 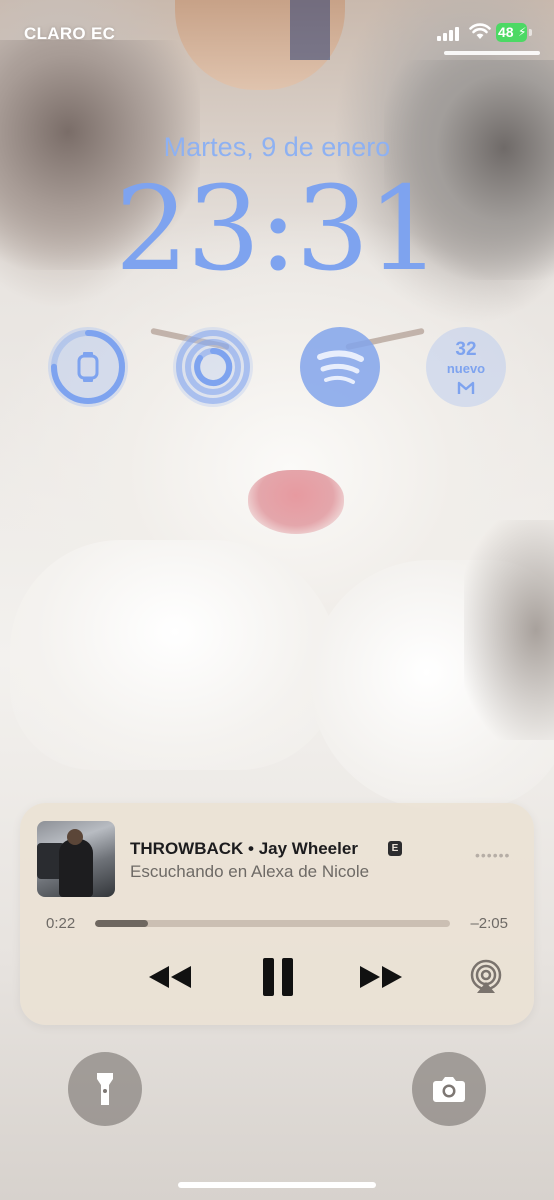 I want to click on camera-button, so click(x=449, y=1089).